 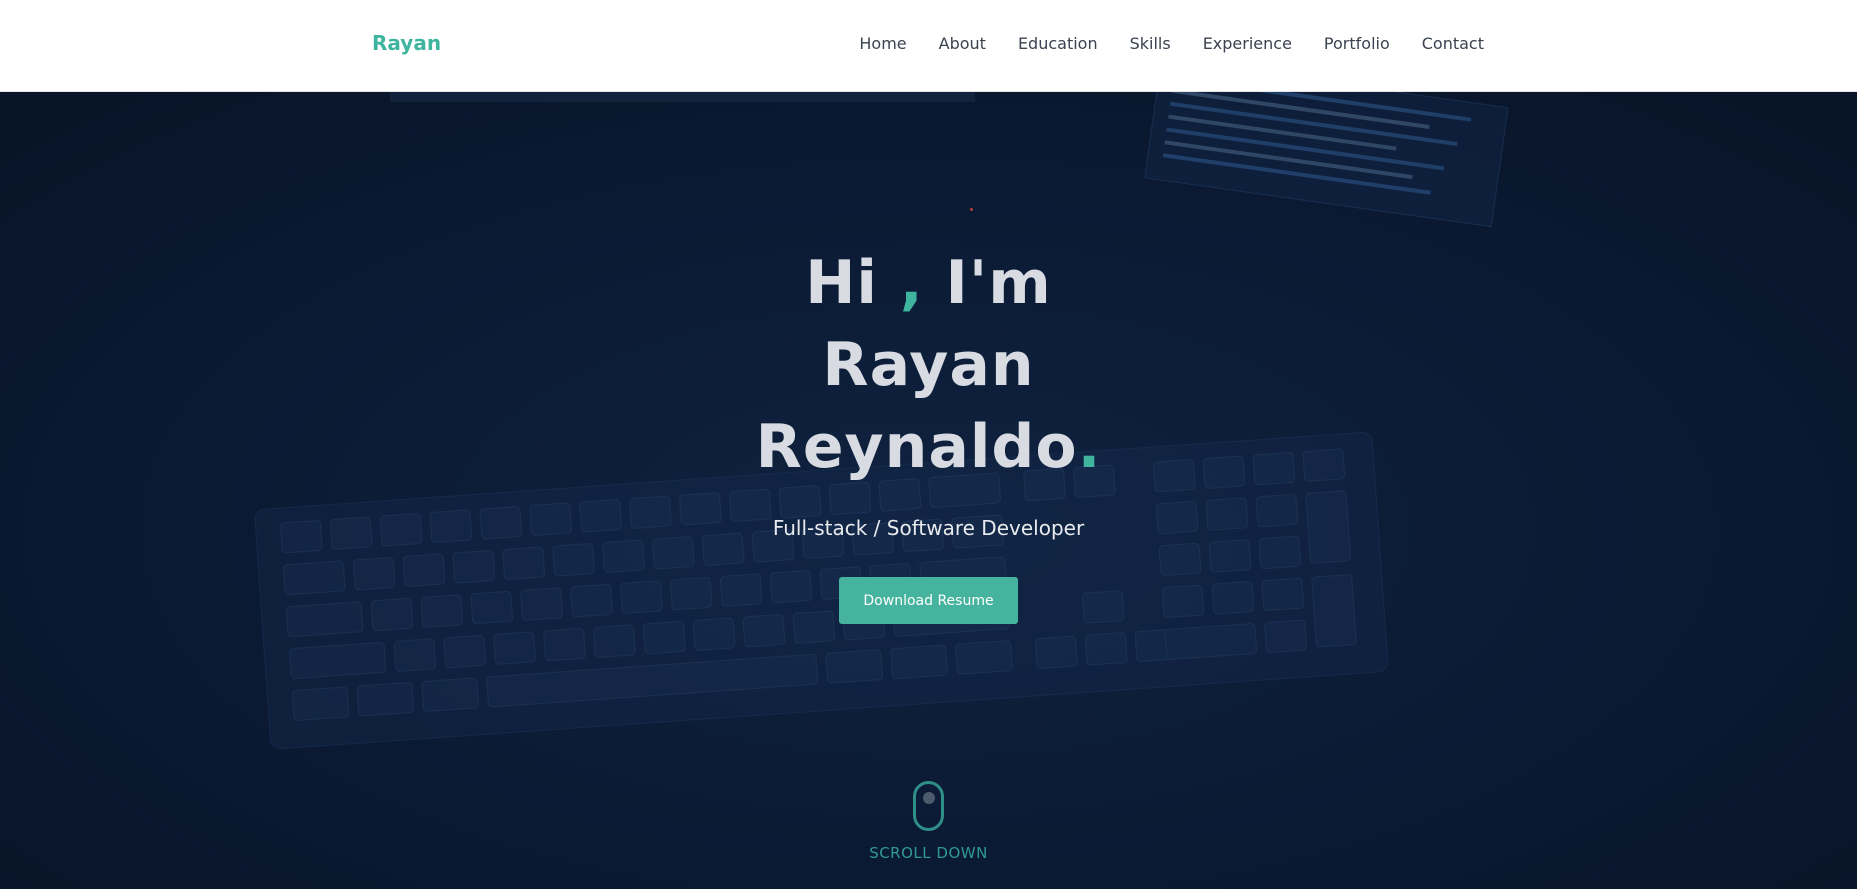 I want to click on hero-greeting-line: Hi , I'm, so click(x=928, y=283).